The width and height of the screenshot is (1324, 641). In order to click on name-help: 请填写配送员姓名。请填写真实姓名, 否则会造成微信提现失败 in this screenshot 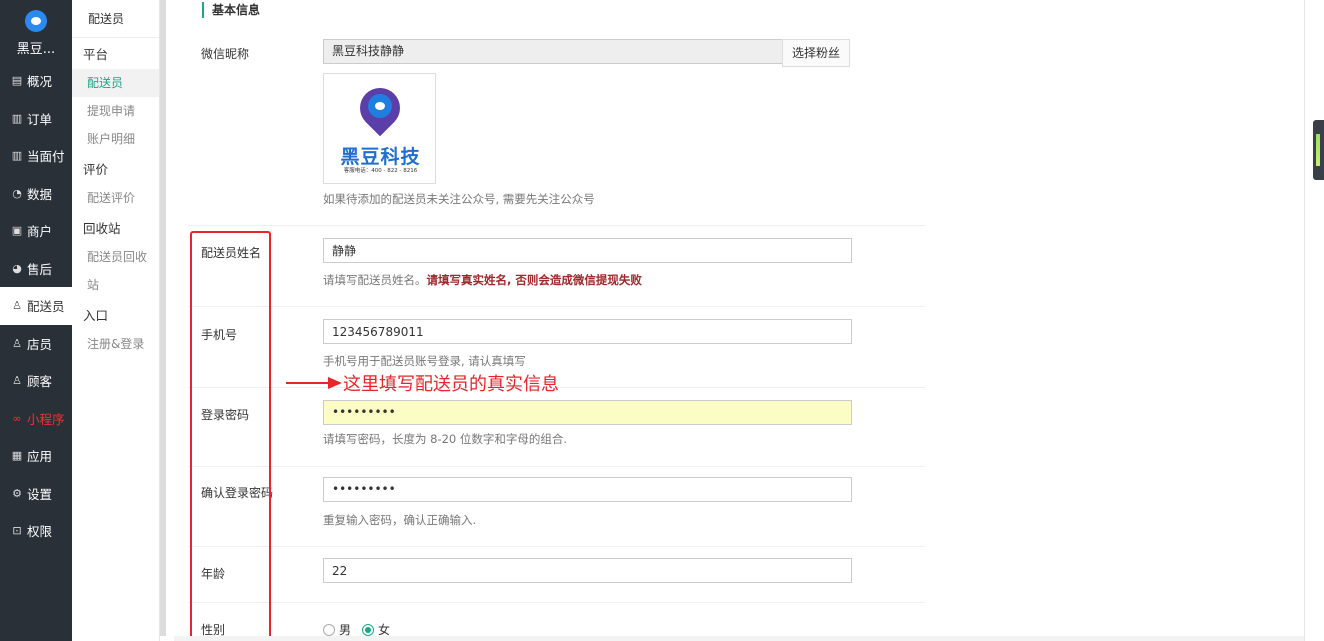, I will do `click(482, 280)`.